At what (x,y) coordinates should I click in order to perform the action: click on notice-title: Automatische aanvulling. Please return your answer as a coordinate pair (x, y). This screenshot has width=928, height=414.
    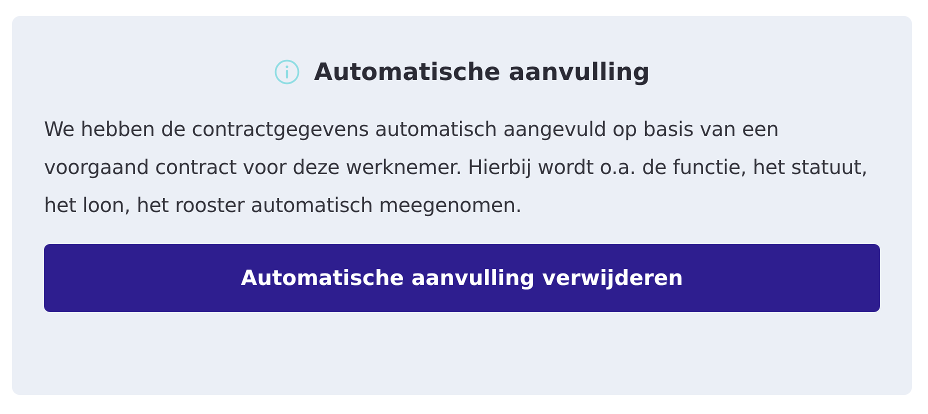
    Looking at the image, I should click on (482, 72).